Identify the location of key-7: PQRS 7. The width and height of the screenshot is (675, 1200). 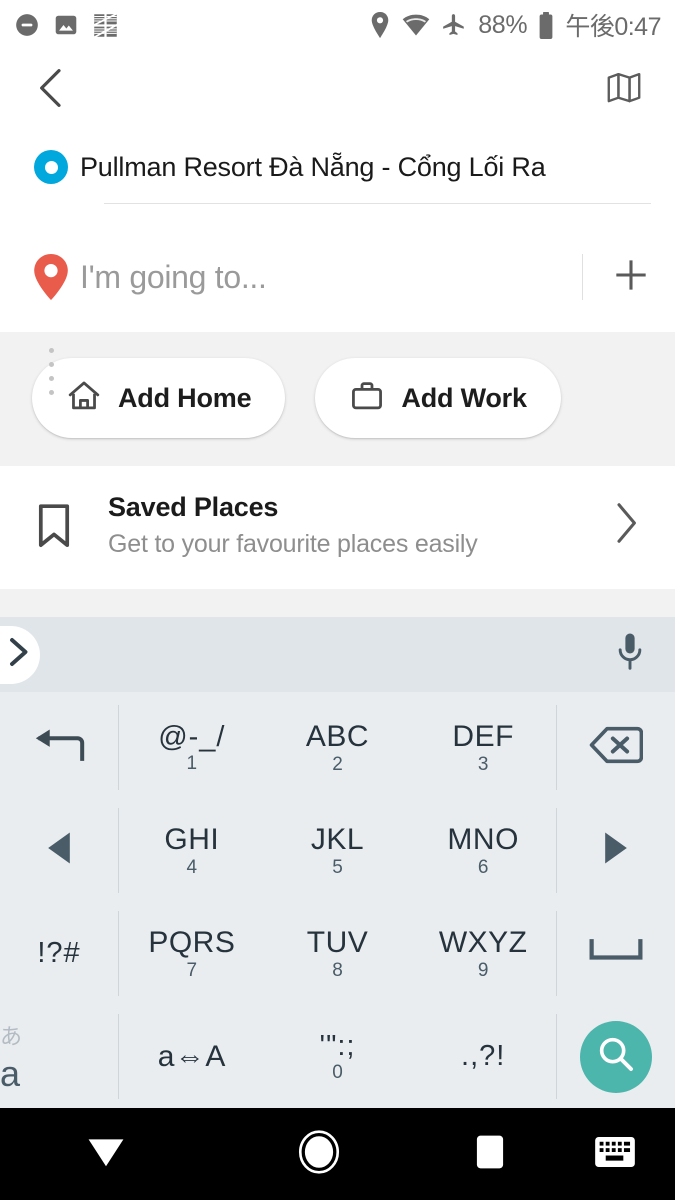
(192, 953).